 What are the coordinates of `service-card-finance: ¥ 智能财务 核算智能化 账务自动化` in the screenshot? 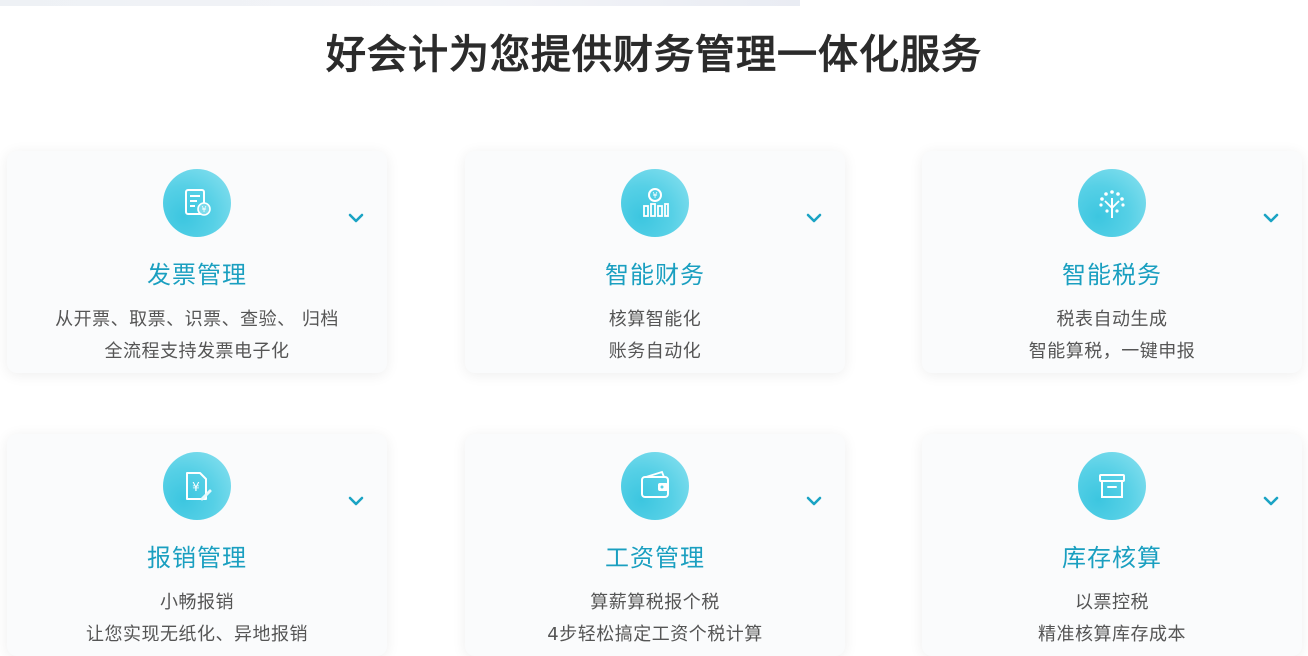 It's located at (655, 262).